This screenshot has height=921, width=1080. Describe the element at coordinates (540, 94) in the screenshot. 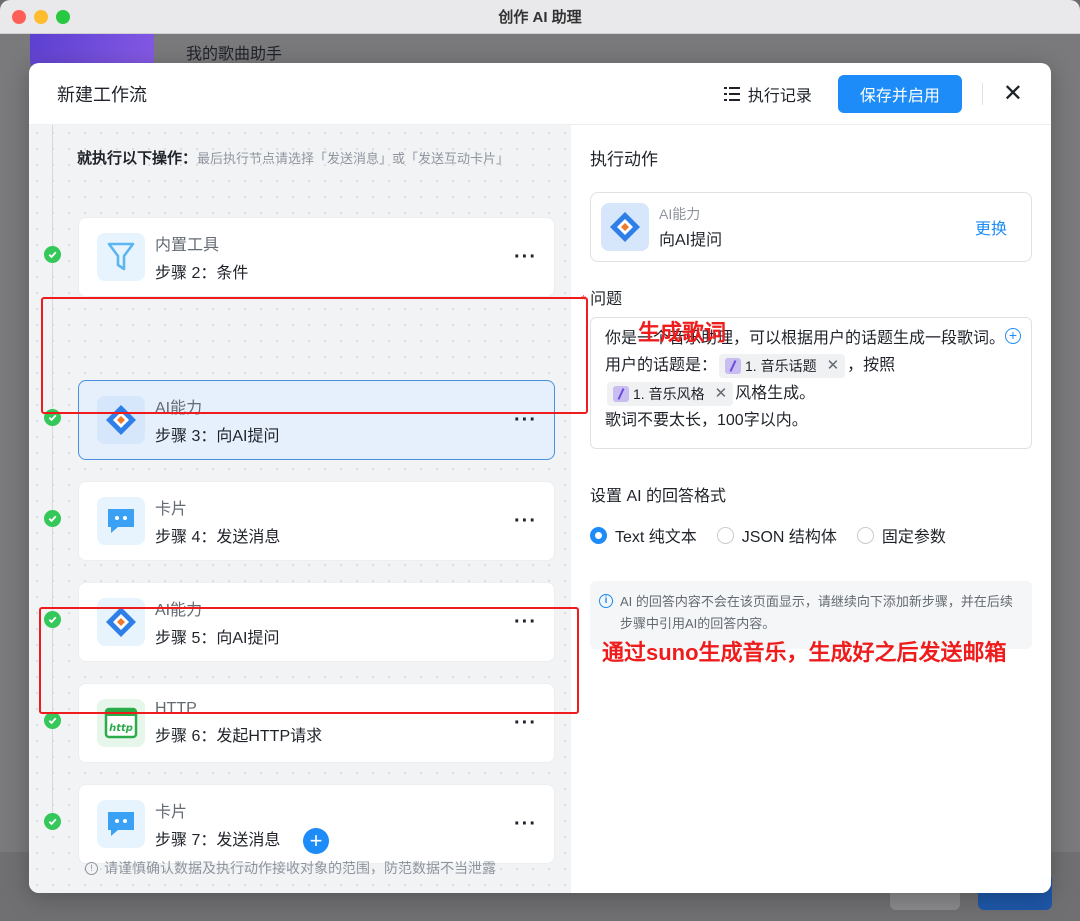

I see `dialog-header: 新建工作流 执行记录 保存并启用 ✕` at that location.